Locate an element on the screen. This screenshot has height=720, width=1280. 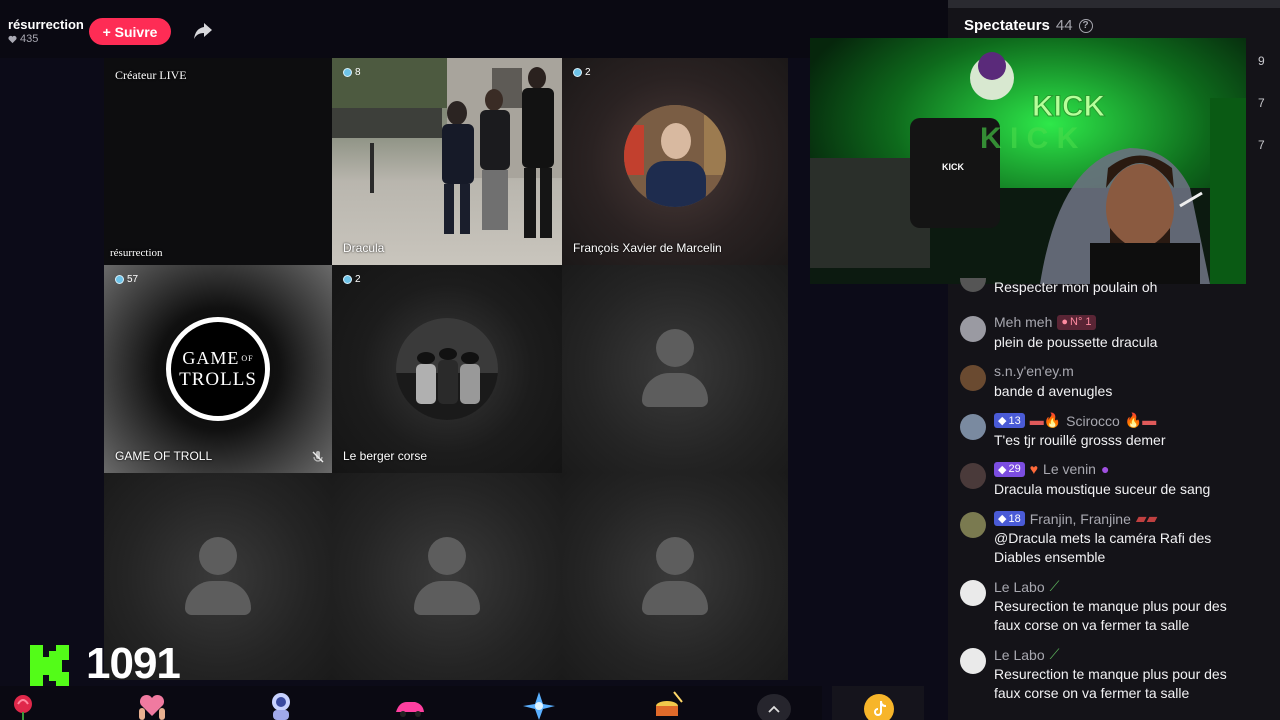
spectators-title: Spectateurs is located at coordinates (1007, 25).